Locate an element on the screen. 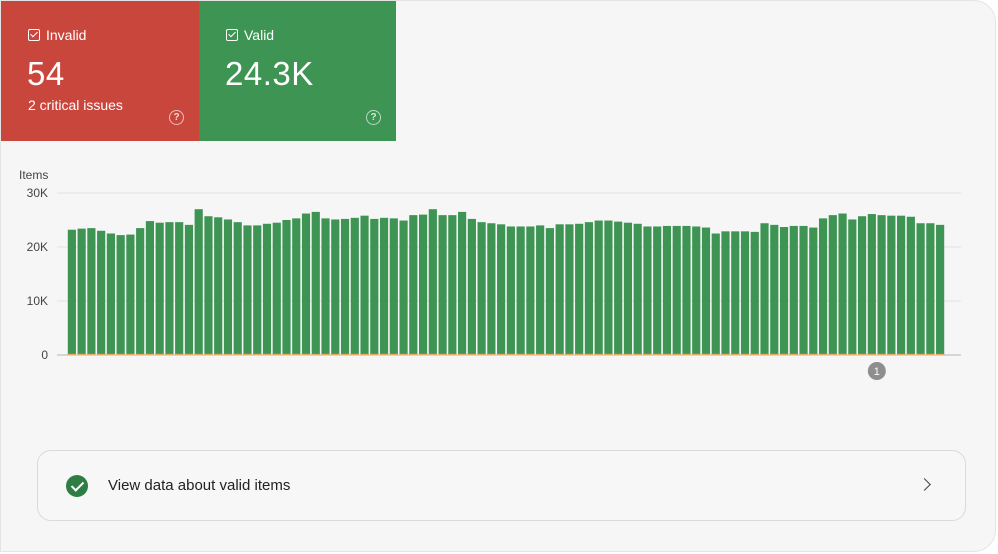 This screenshot has height=554, width=998. chevron-right-icon is located at coordinates (924, 484).